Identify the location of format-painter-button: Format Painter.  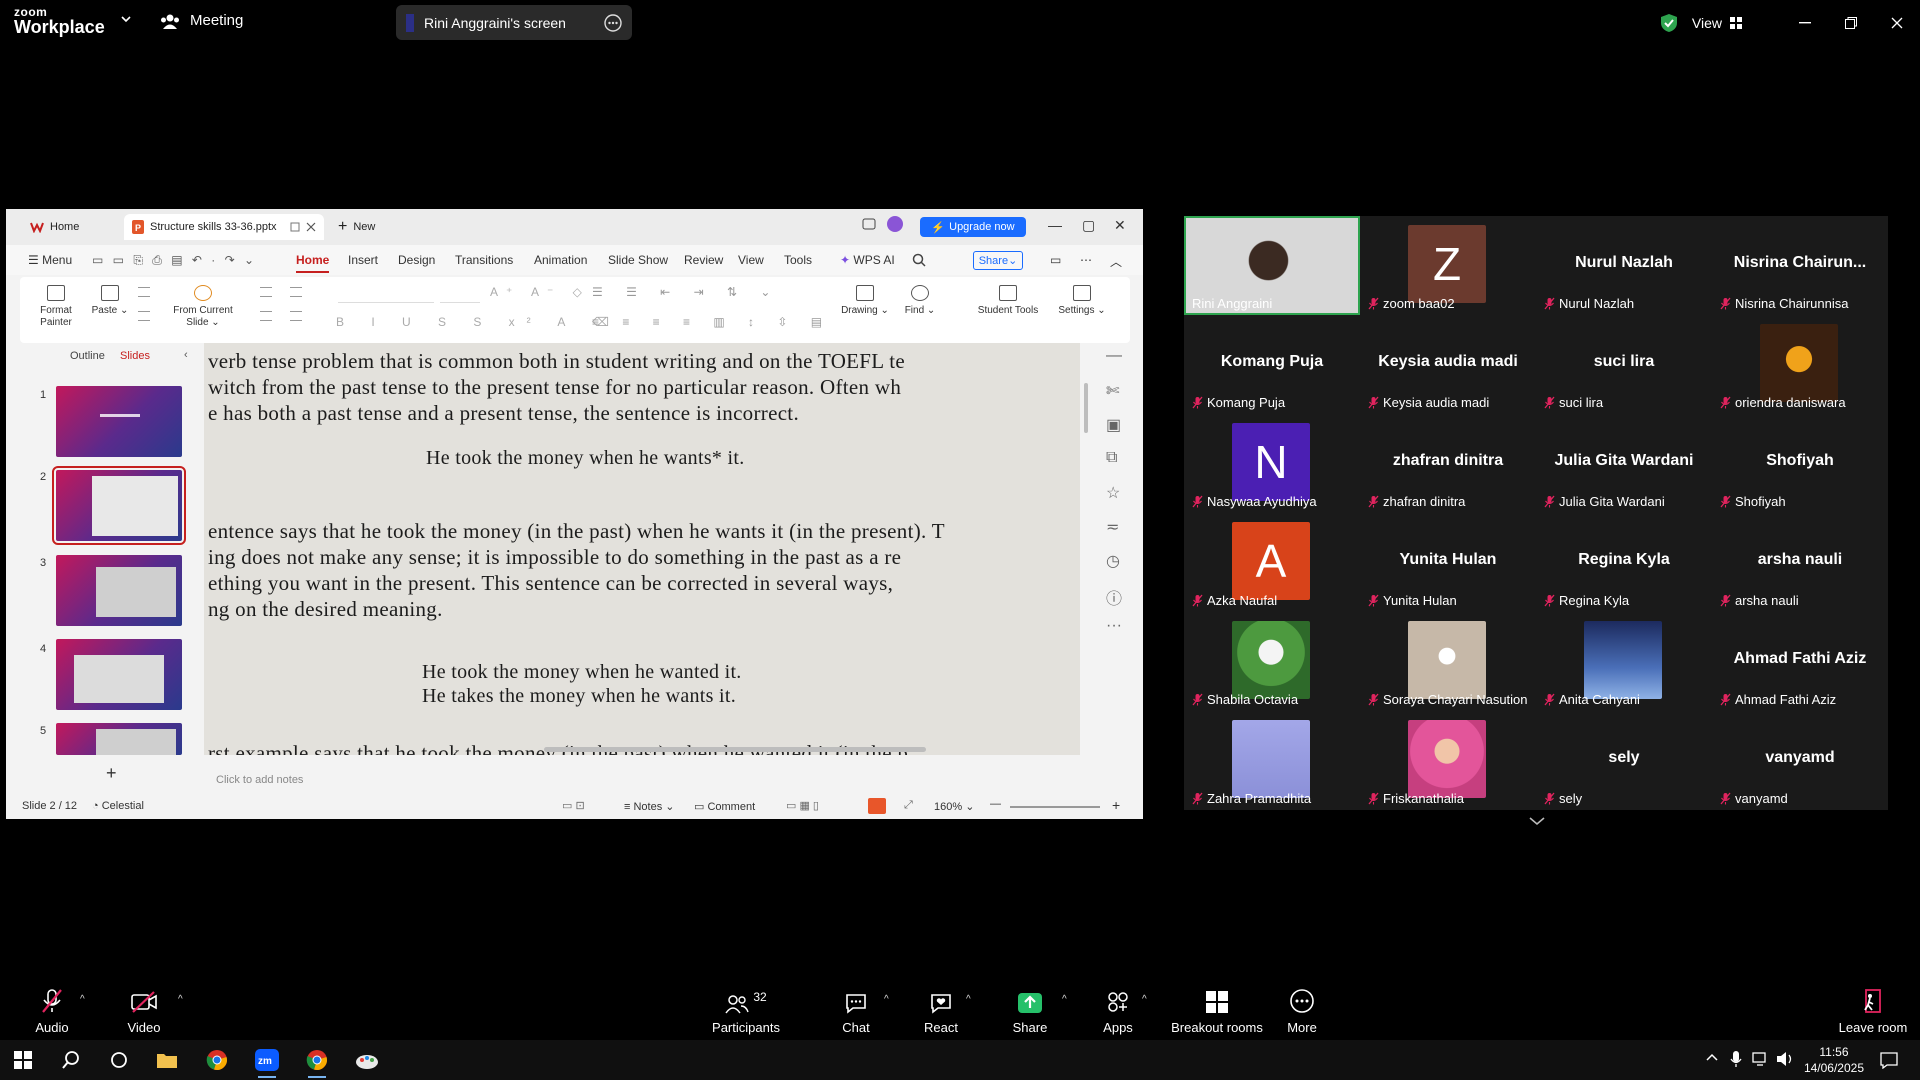
(56, 306).